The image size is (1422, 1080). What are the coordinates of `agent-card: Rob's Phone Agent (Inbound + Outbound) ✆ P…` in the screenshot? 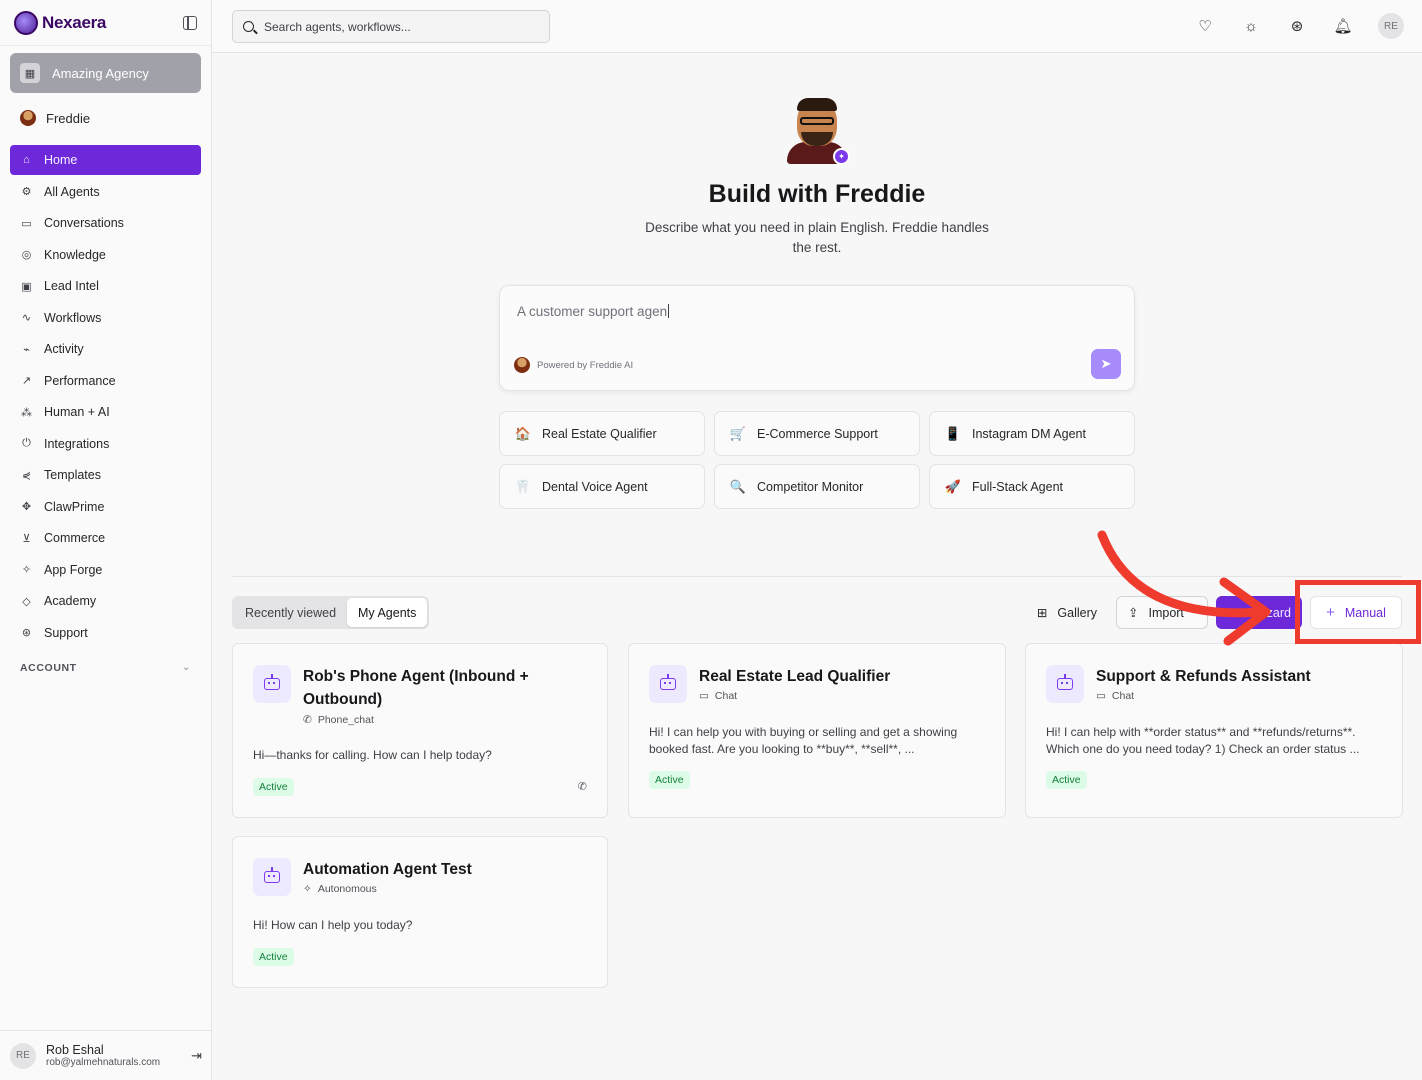 It's located at (420, 730).